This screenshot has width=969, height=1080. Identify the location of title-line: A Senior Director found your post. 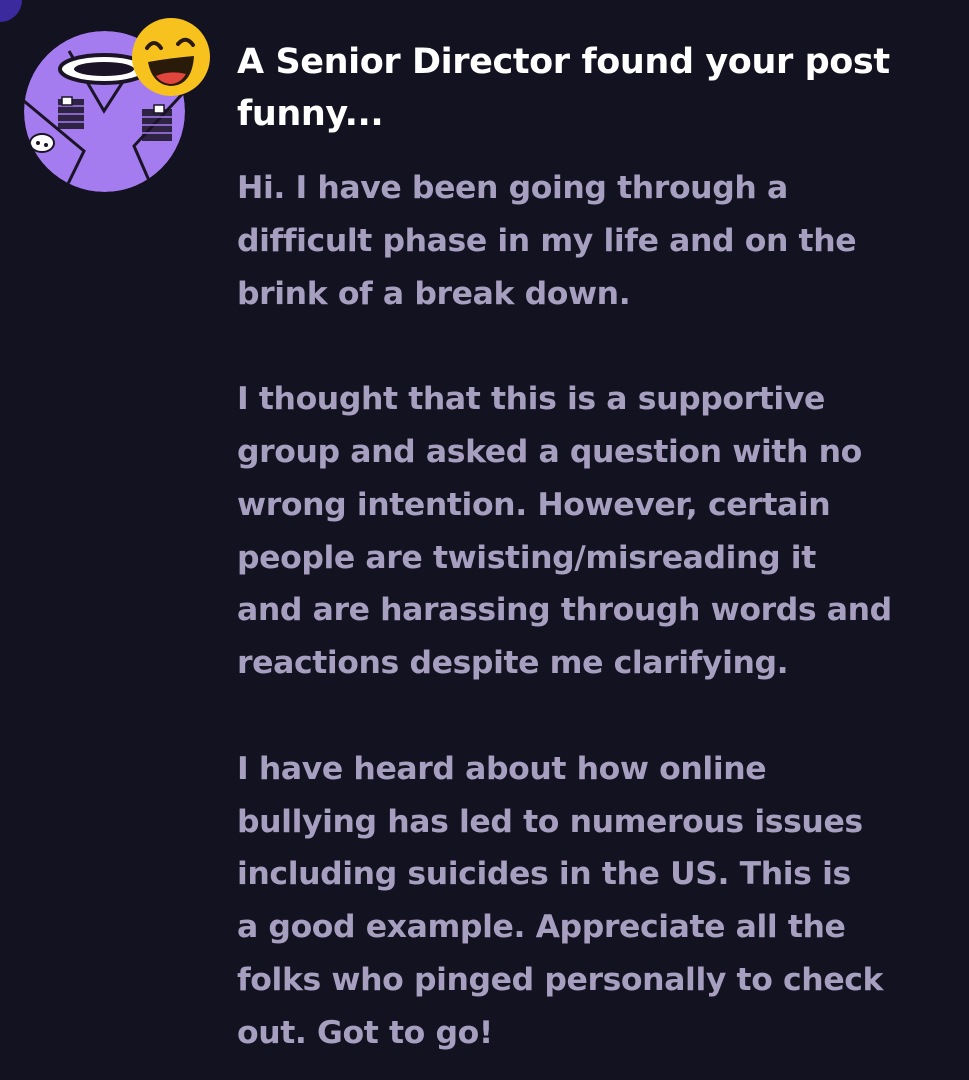
(563, 62).